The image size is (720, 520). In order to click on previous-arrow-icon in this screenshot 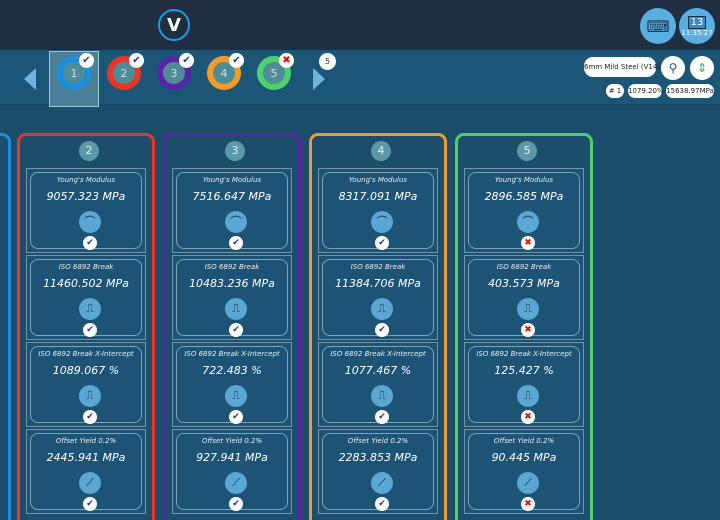, I will do `click(30, 79)`.